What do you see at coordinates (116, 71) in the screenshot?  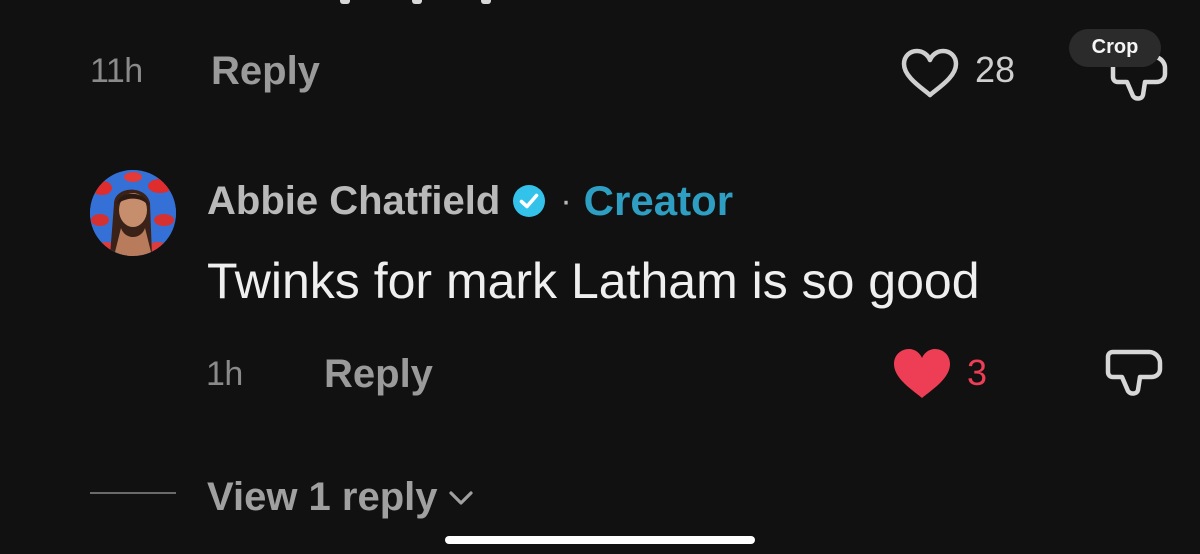 I see `comment-timestamp: 11h` at bounding box center [116, 71].